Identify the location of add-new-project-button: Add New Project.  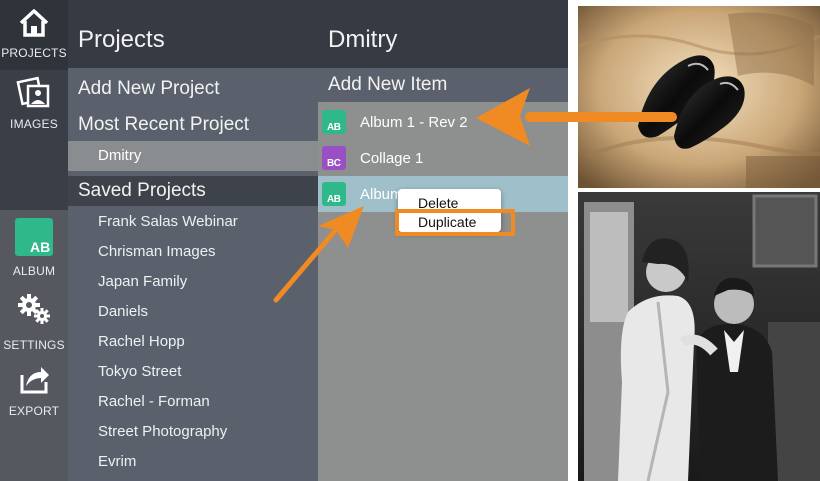
(149, 89).